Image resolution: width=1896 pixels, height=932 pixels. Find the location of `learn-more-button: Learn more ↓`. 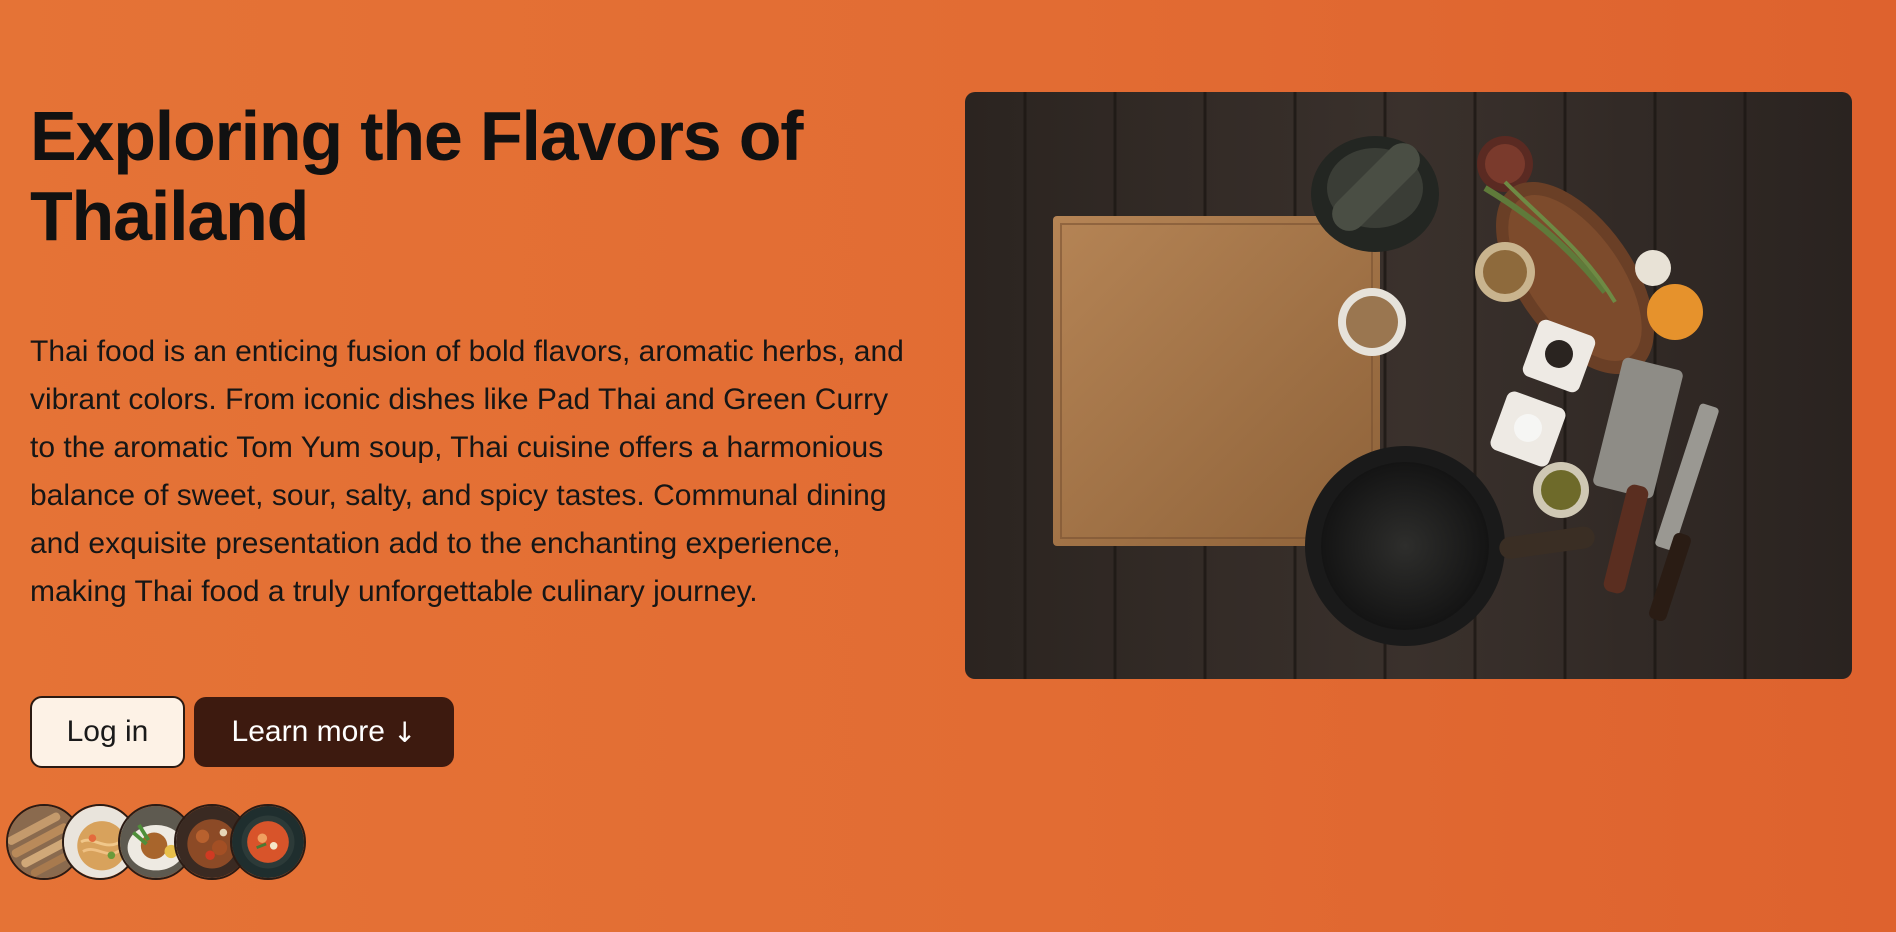

learn-more-button: Learn more ↓ is located at coordinates (324, 732).